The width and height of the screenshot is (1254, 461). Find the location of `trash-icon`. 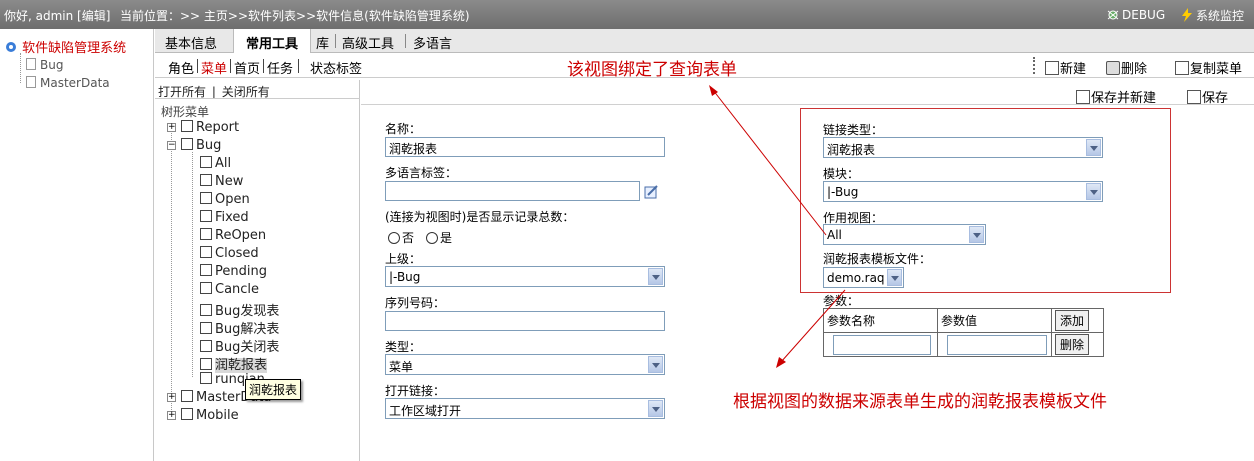

trash-icon is located at coordinates (1113, 68).